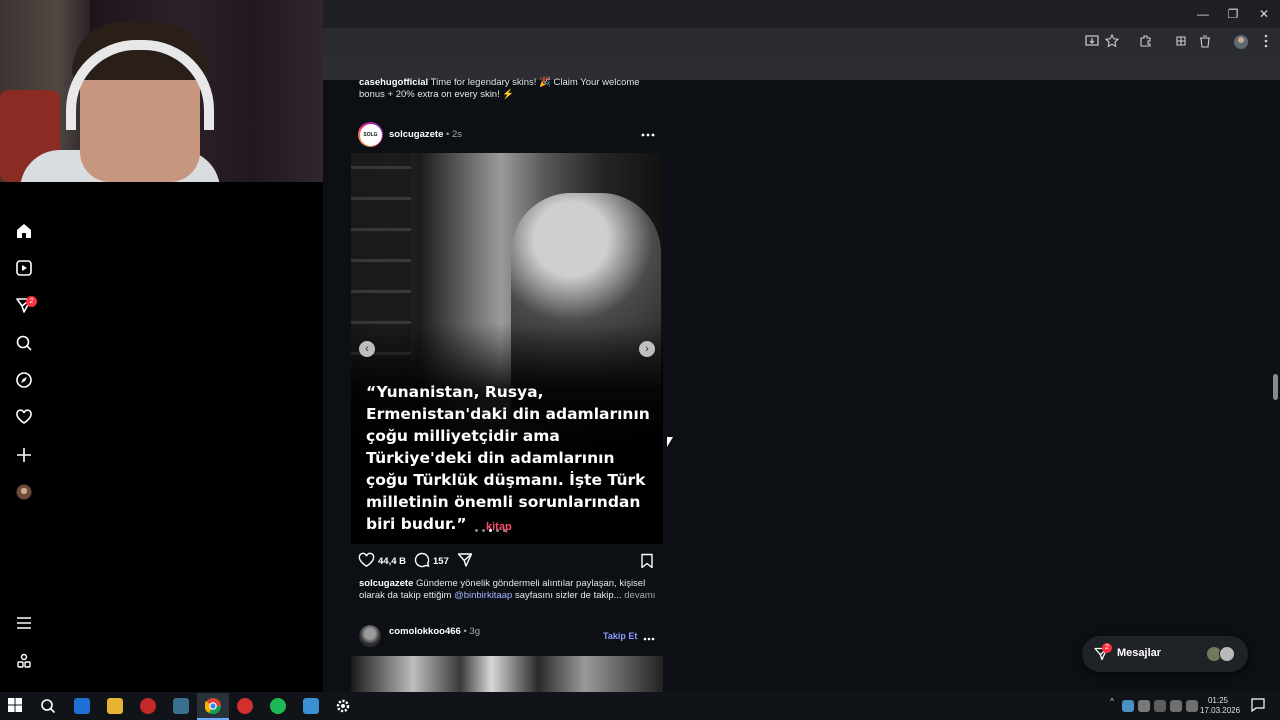  What do you see at coordinates (1160, 706) in the screenshot?
I see `tray-steam-icon` at bounding box center [1160, 706].